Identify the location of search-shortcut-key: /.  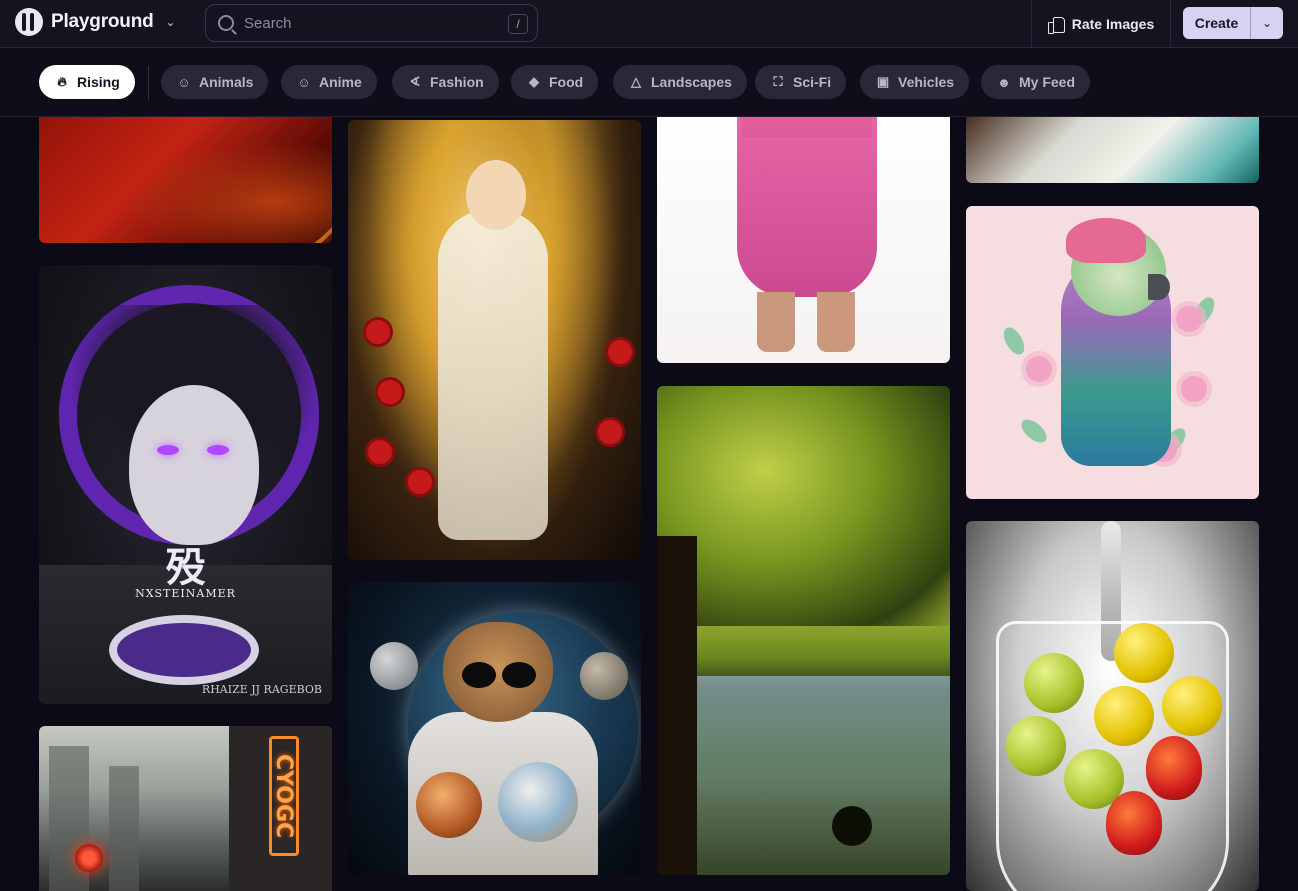
(518, 24).